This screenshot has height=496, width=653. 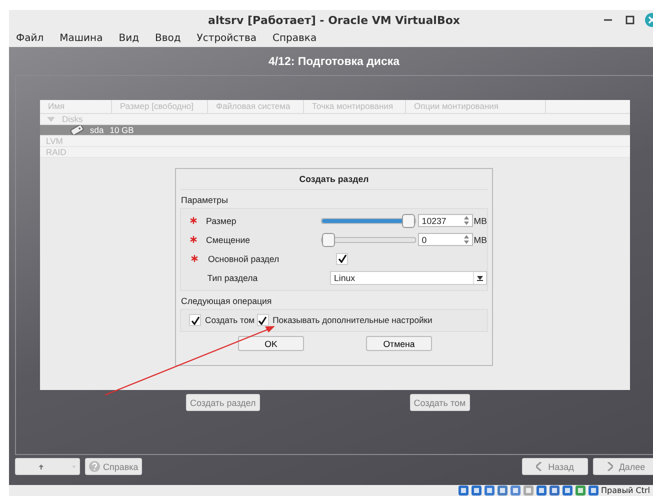 What do you see at coordinates (445, 220) in the screenshot?
I see `spin-field: 10237` at bounding box center [445, 220].